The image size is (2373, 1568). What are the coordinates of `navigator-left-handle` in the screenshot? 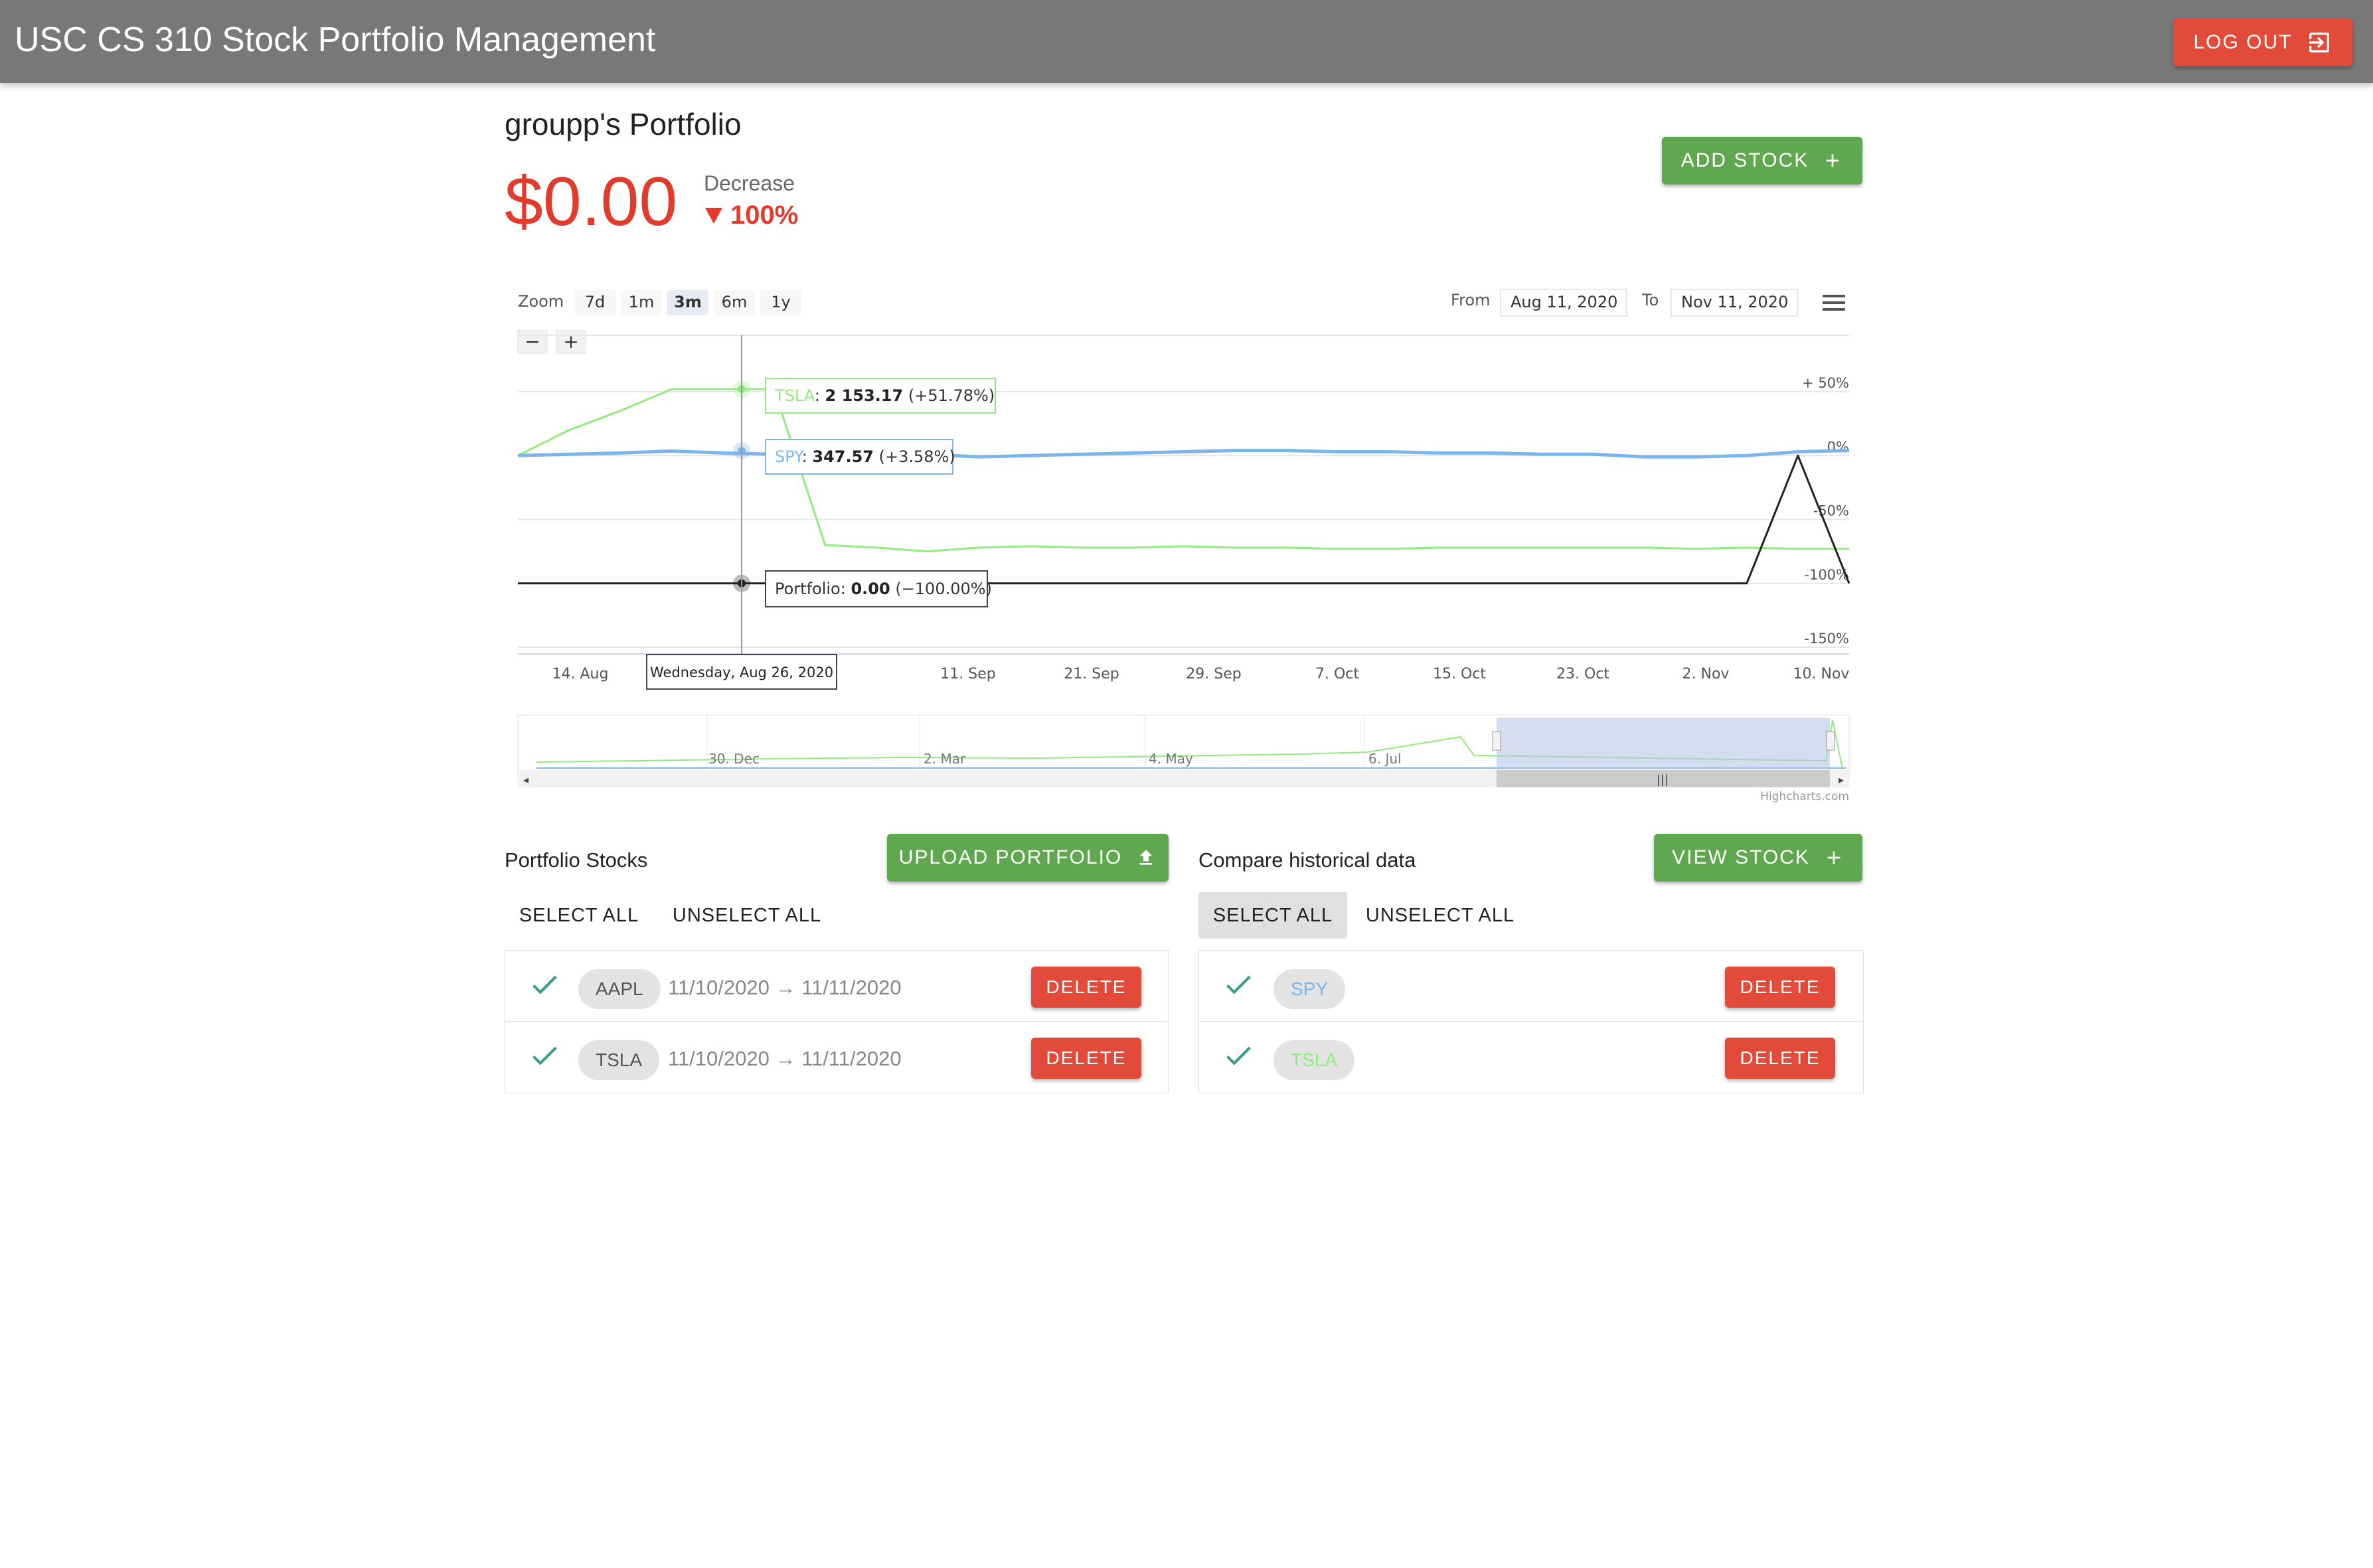 It's located at (1496, 741).